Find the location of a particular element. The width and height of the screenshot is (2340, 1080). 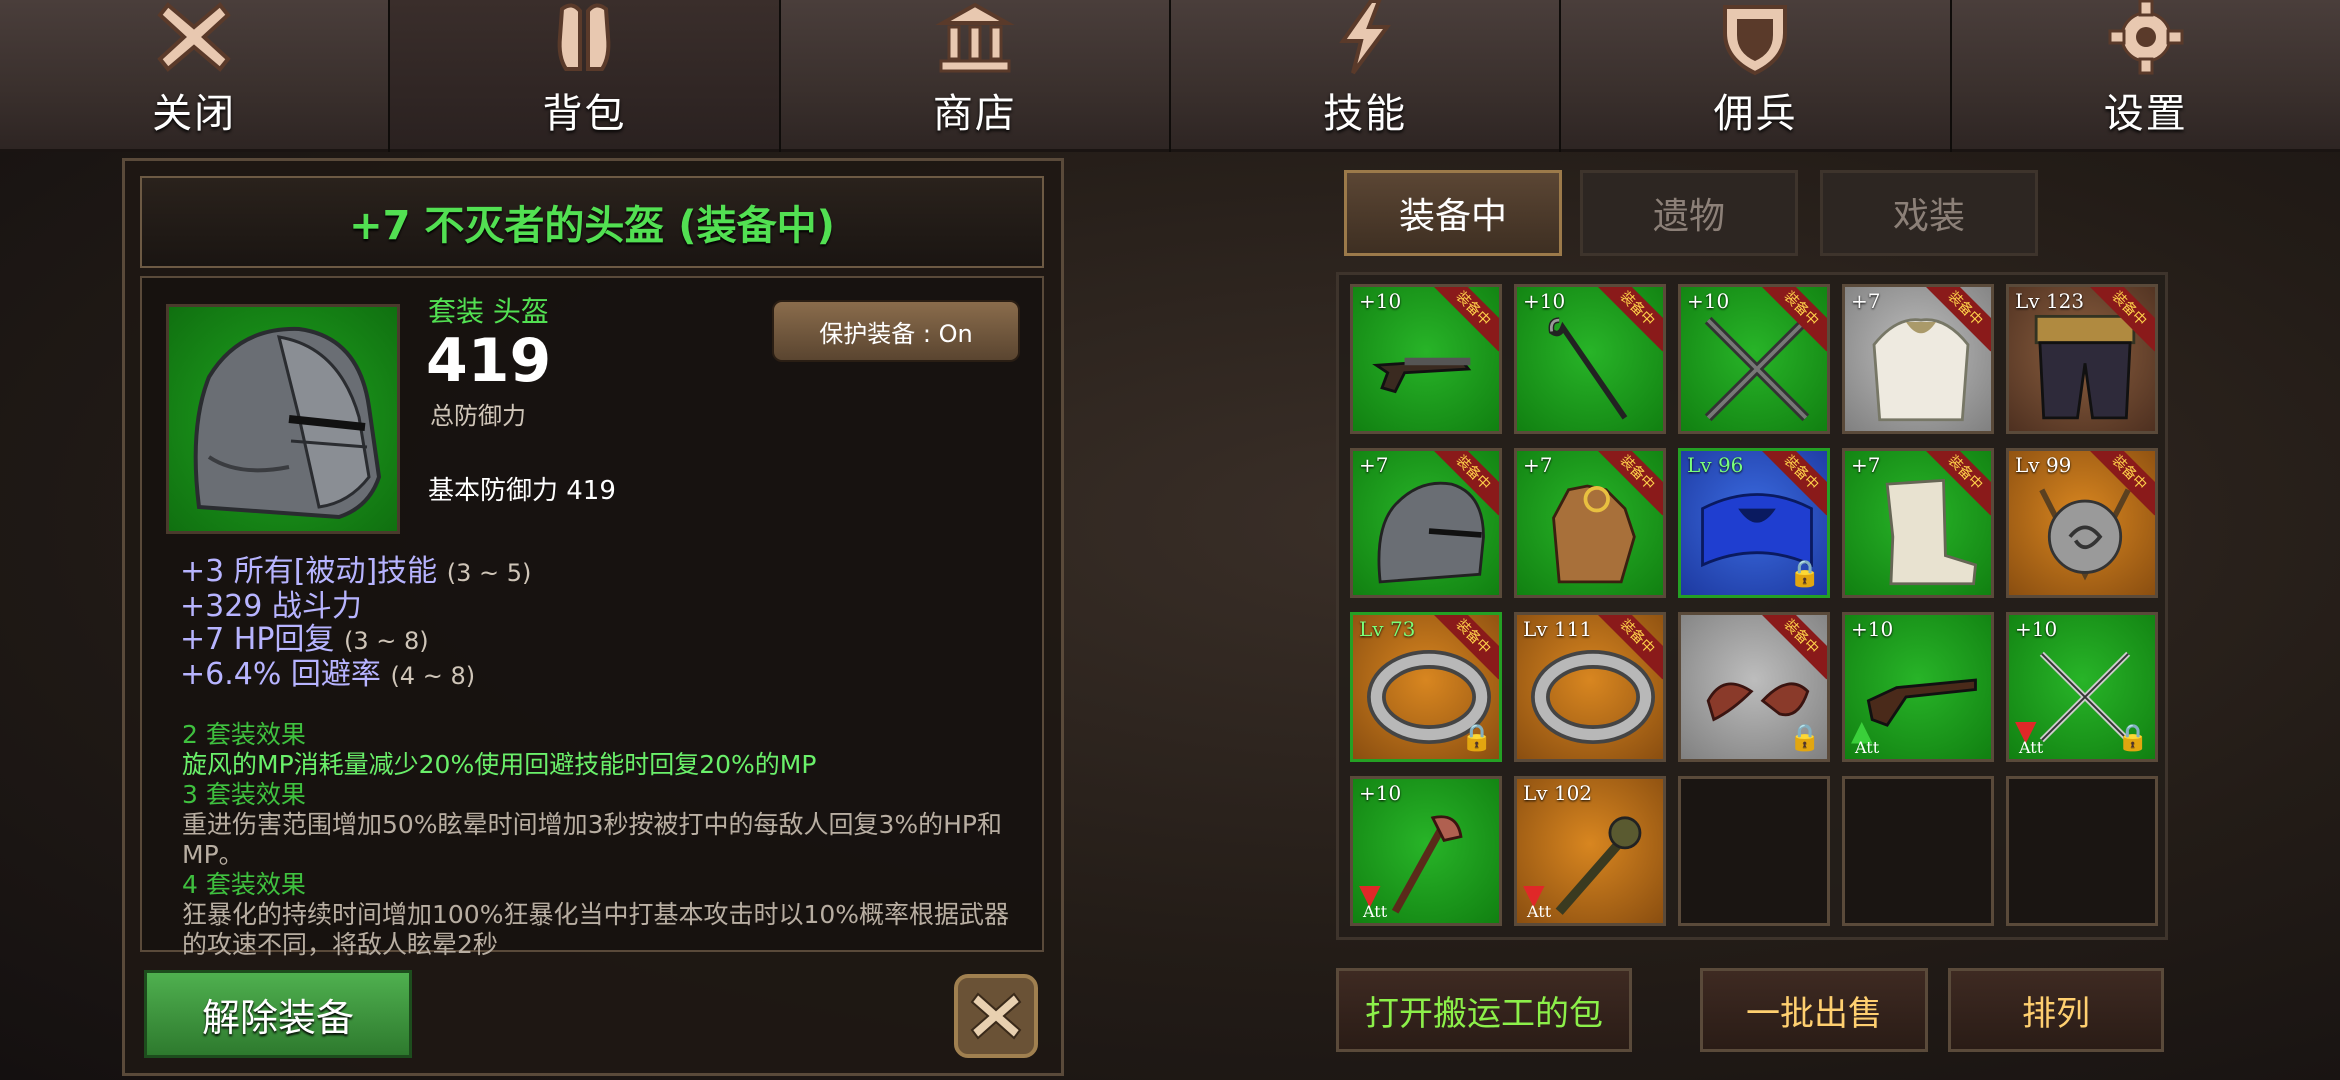

tab-relics: 遗物 is located at coordinates (1689, 213).